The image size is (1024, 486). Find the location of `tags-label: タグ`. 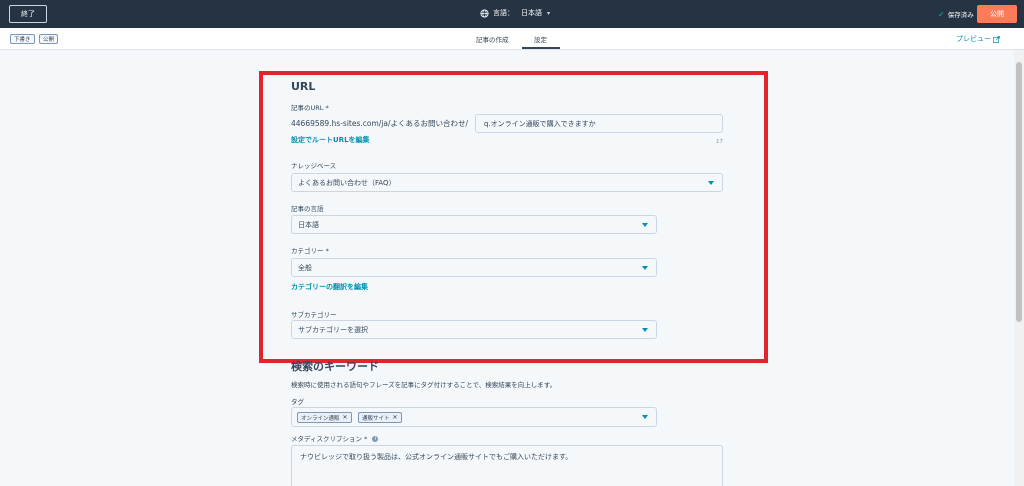

tags-label: タグ is located at coordinates (297, 402).